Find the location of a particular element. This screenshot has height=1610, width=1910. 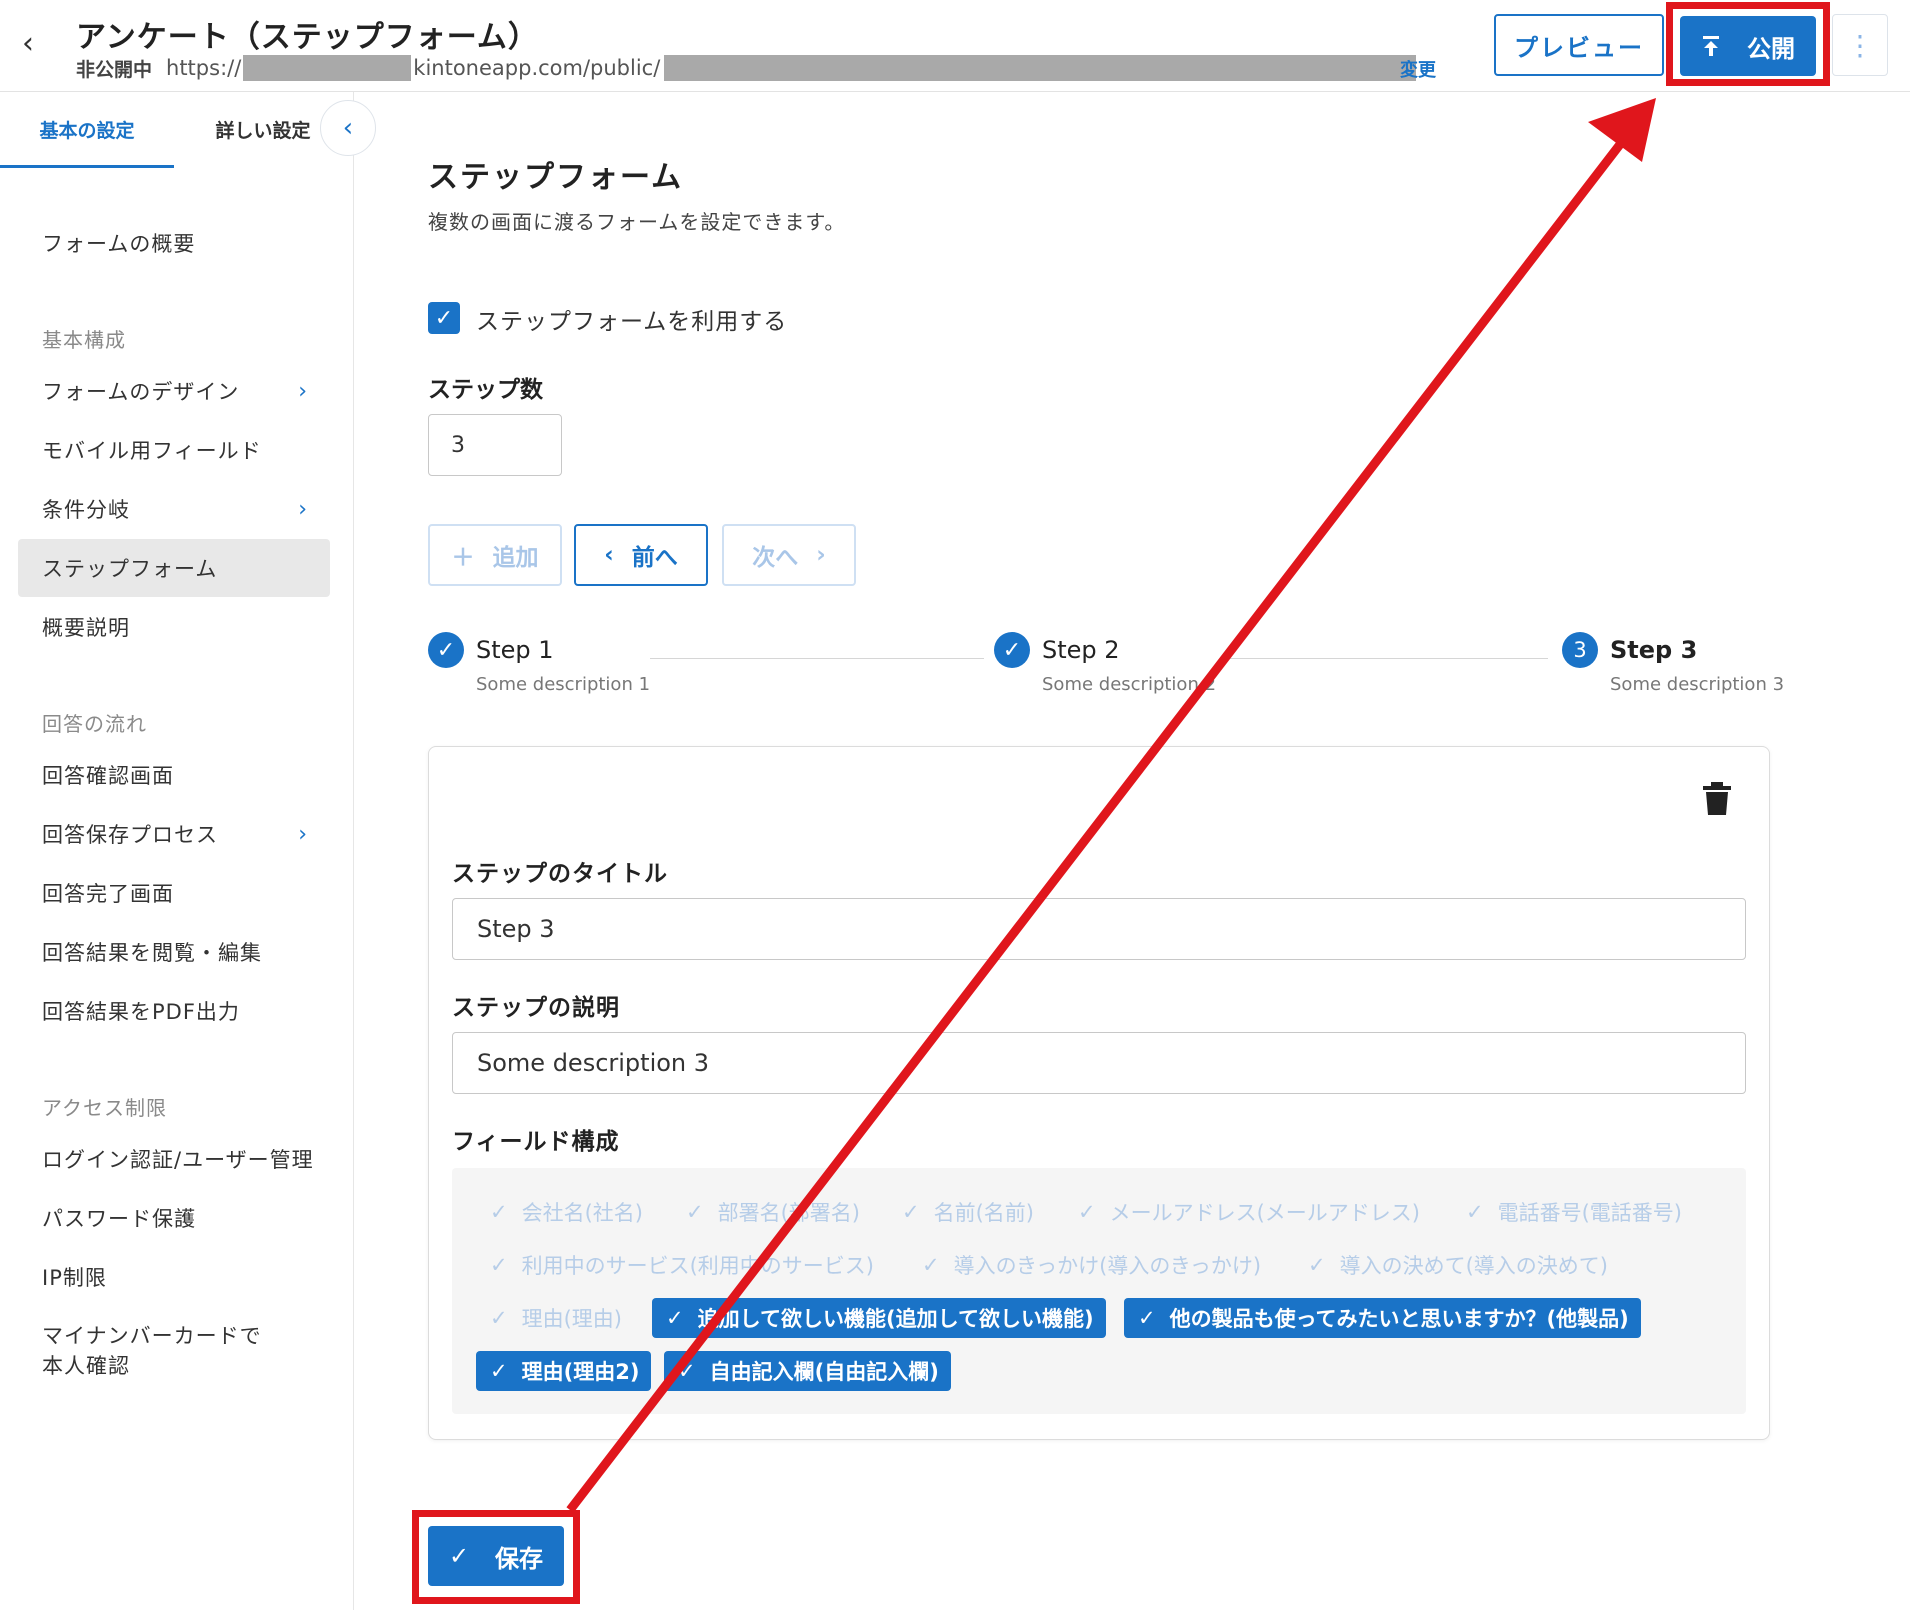

step-description: Some description 1 is located at coordinates (563, 684).